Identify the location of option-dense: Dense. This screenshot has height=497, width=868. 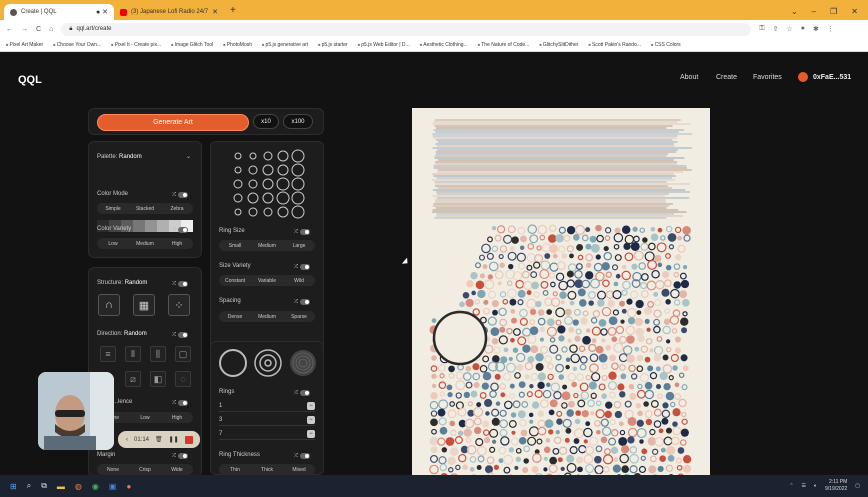
(235, 316).